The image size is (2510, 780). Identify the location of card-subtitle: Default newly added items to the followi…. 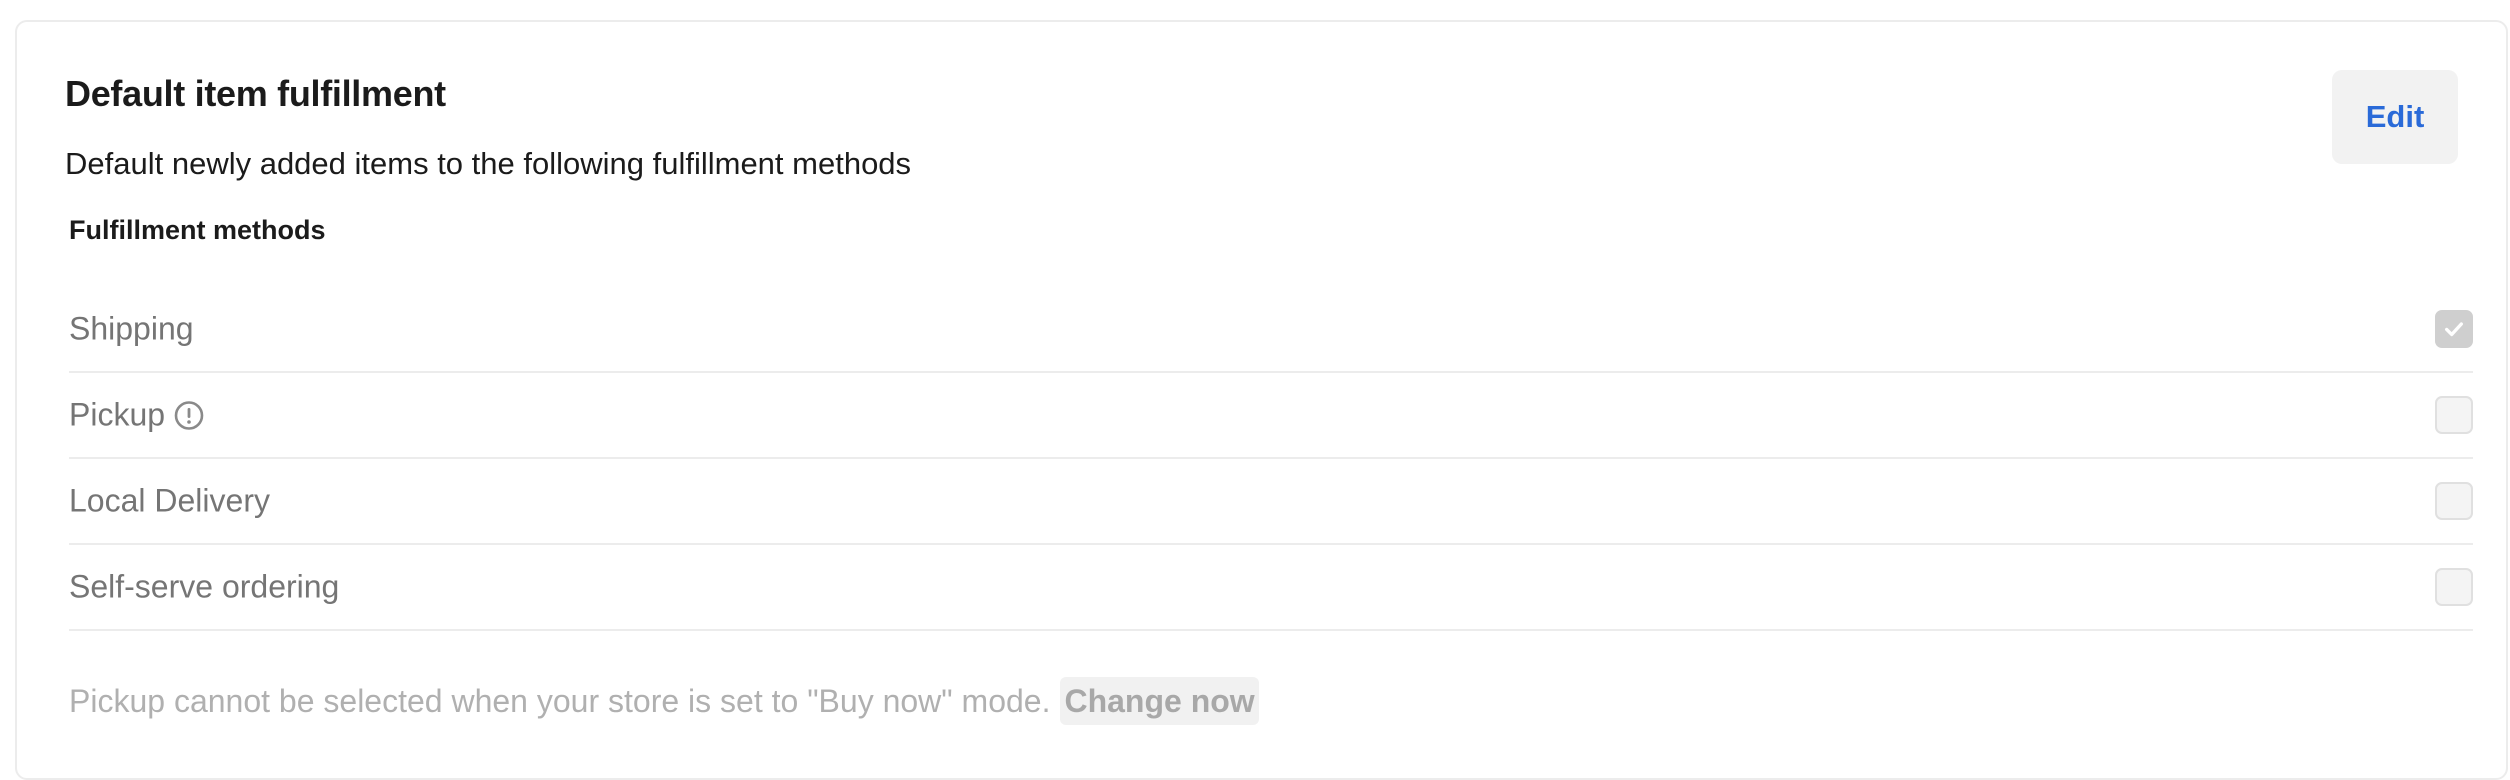
(488, 163).